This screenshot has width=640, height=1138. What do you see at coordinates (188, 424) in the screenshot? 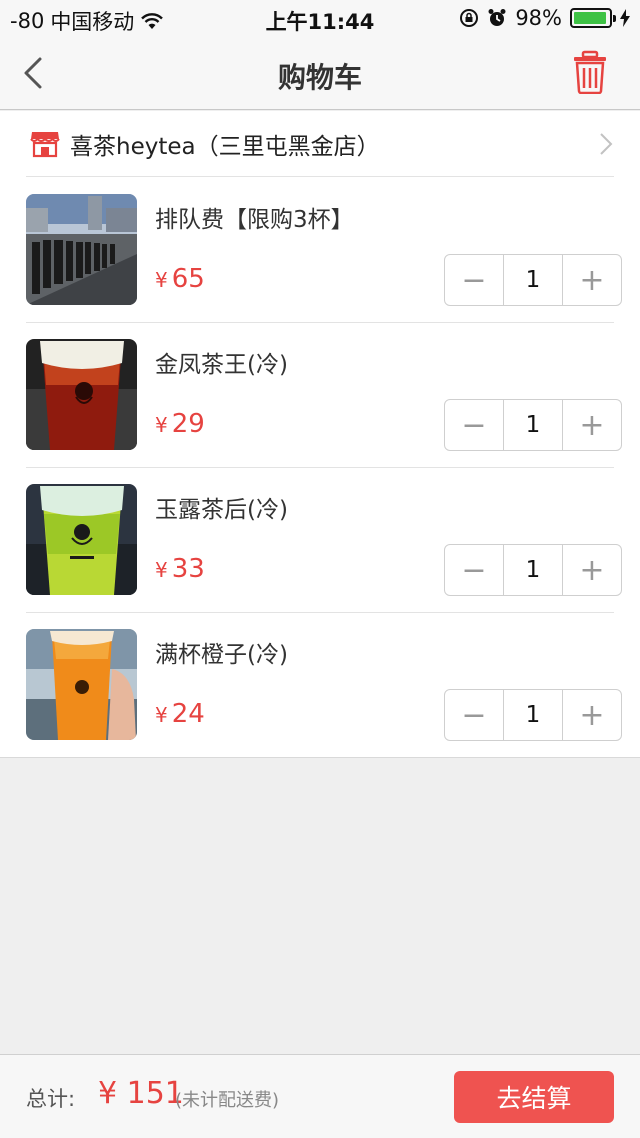
I see `item-price-value: 29` at bounding box center [188, 424].